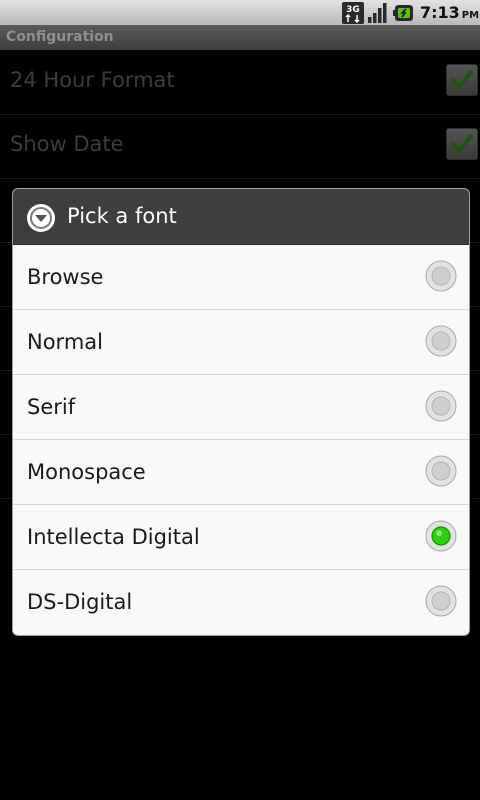 This screenshot has height=800, width=480. What do you see at coordinates (241, 342) in the screenshot?
I see `font-option-normal: Normal` at bounding box center [241, 342].